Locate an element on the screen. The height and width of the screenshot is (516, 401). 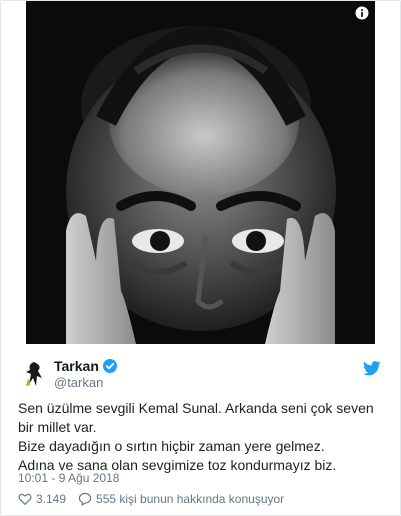
like-action: 3.149 is located at coordinates (42, 499).